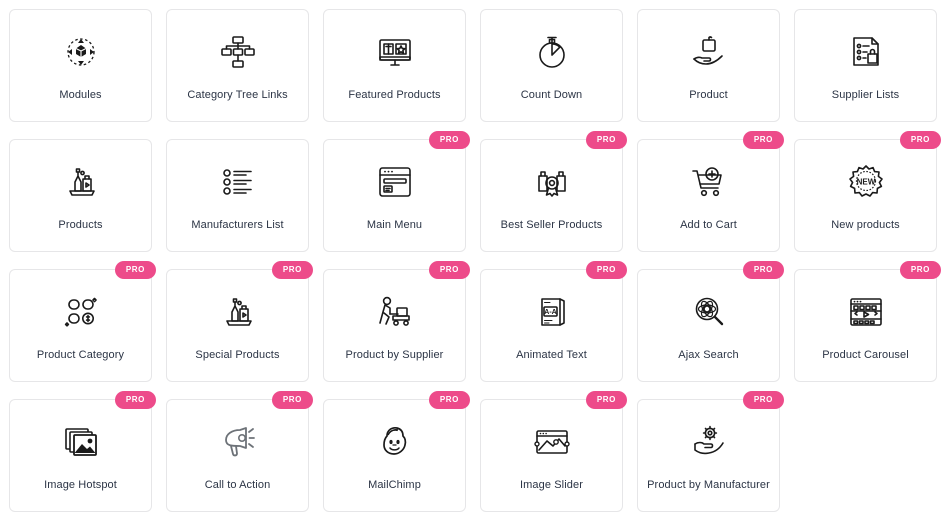 This screenshot has height=521, width=946. I want to click on module-card-label: Product Category, so click(80, 355).